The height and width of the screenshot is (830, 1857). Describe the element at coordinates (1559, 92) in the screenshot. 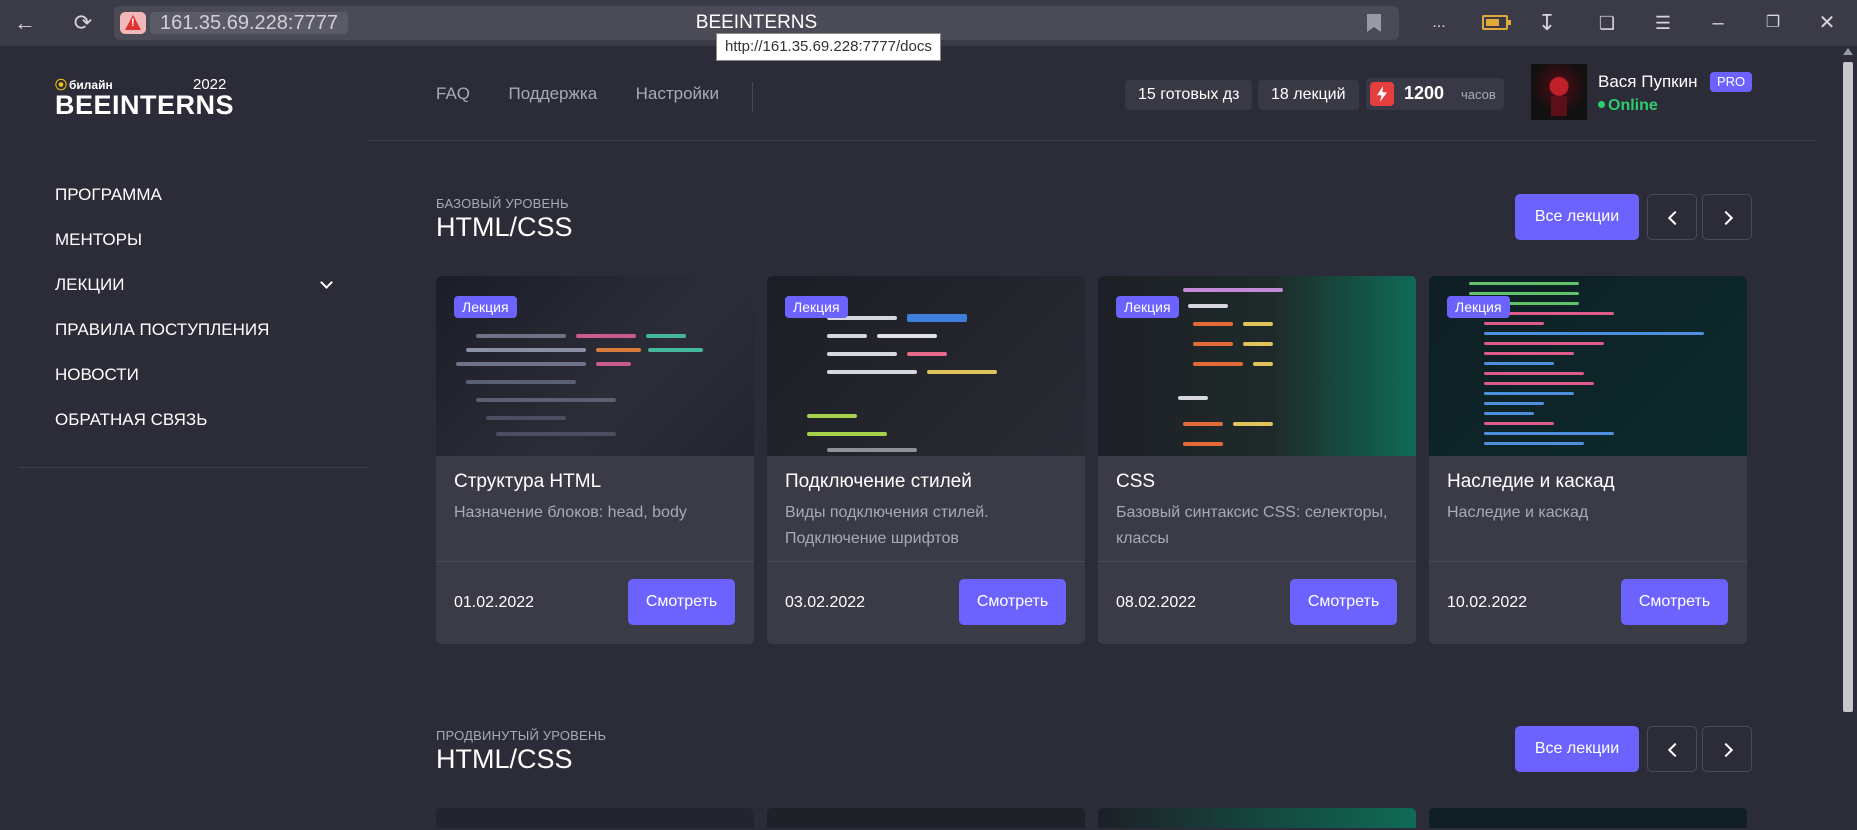

I see `avatar` at that location.